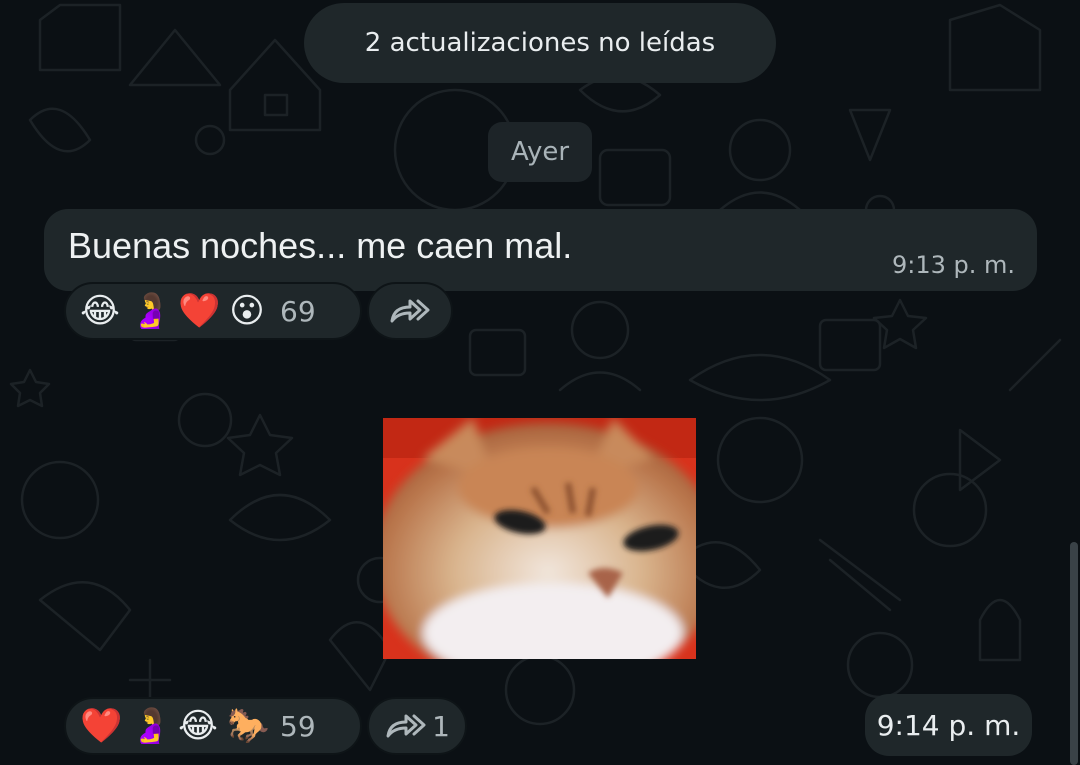 Image resolution: width=1080 pixels, height=765 pixels. I want to click on message-time-chip: 9:14 p. m., so click(948, 725).